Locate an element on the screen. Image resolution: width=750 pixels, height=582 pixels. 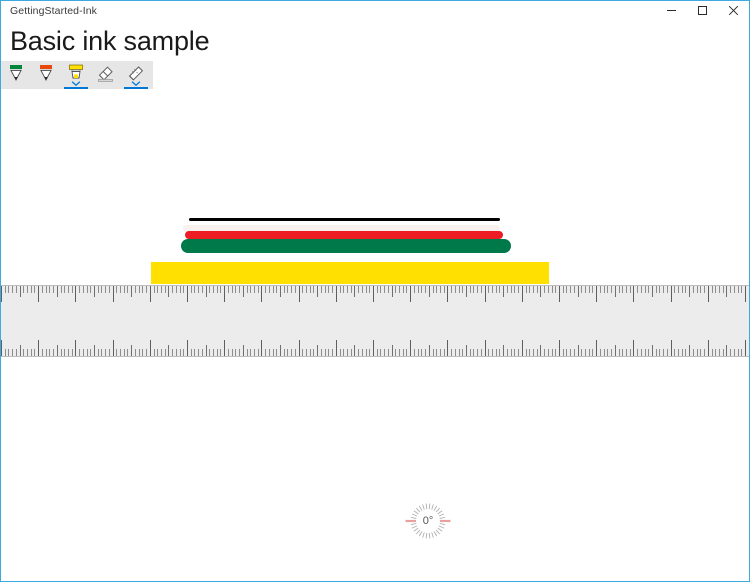
close-icon is located at coordinates (733, 10).